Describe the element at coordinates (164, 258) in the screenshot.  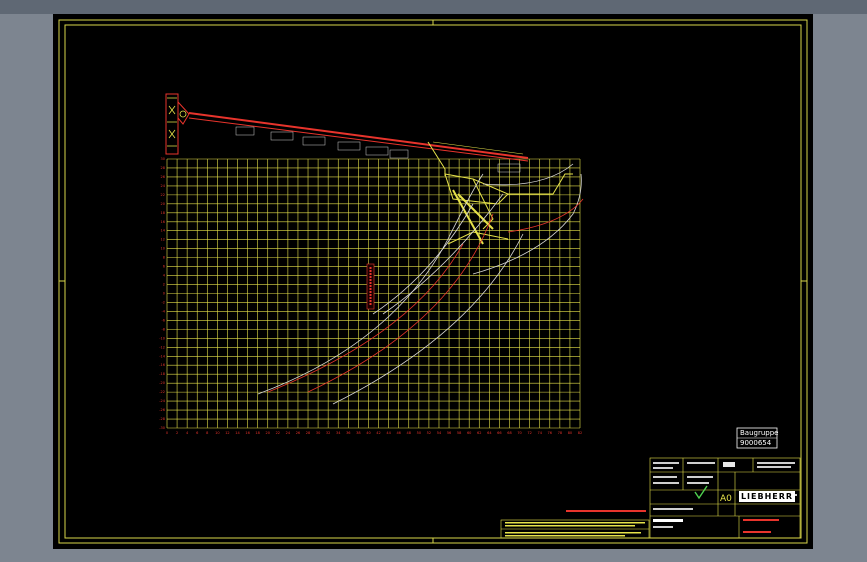
I see `y-tick-label: 8` at that location.